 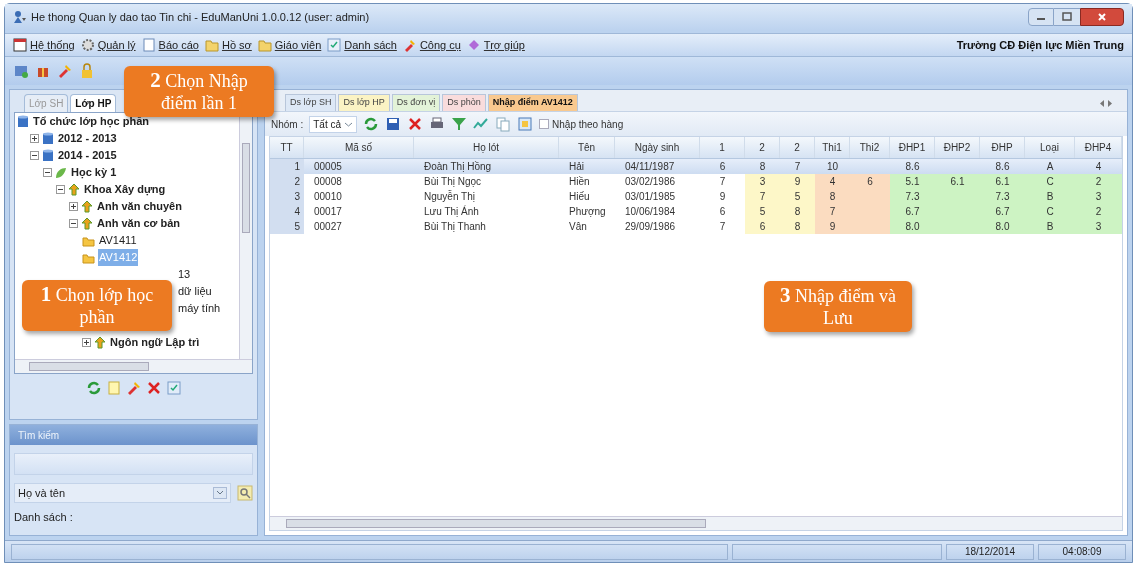 I want to click on table-cell: Lưu Thị Ánh, so click(x=486, y=211).